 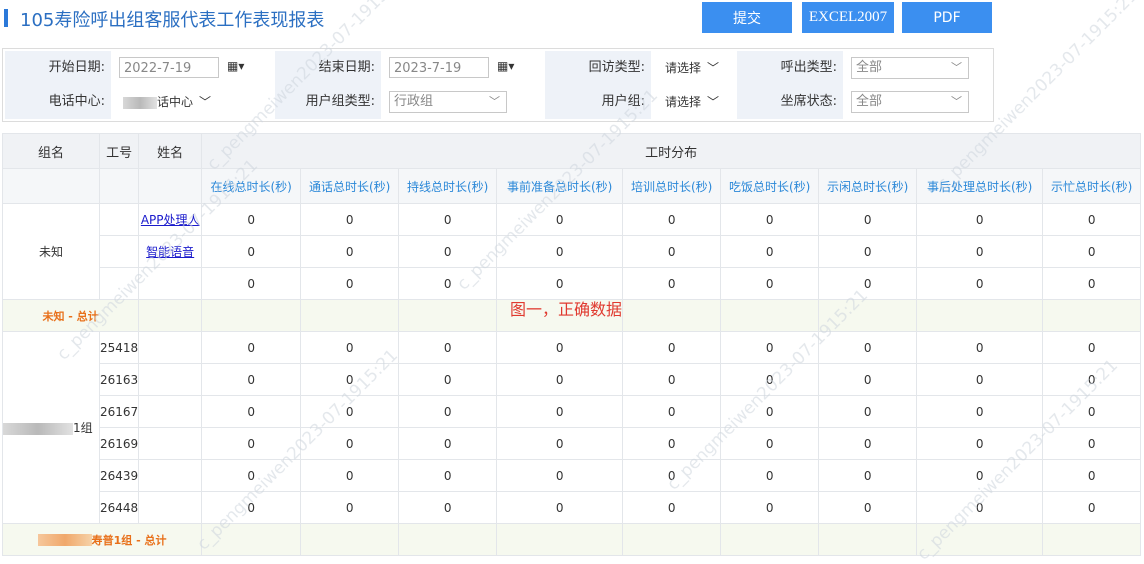 I want to click on table-row: 智能语音 0 0 0 0 0 0 0 0 0, so click(x=572, y=251).